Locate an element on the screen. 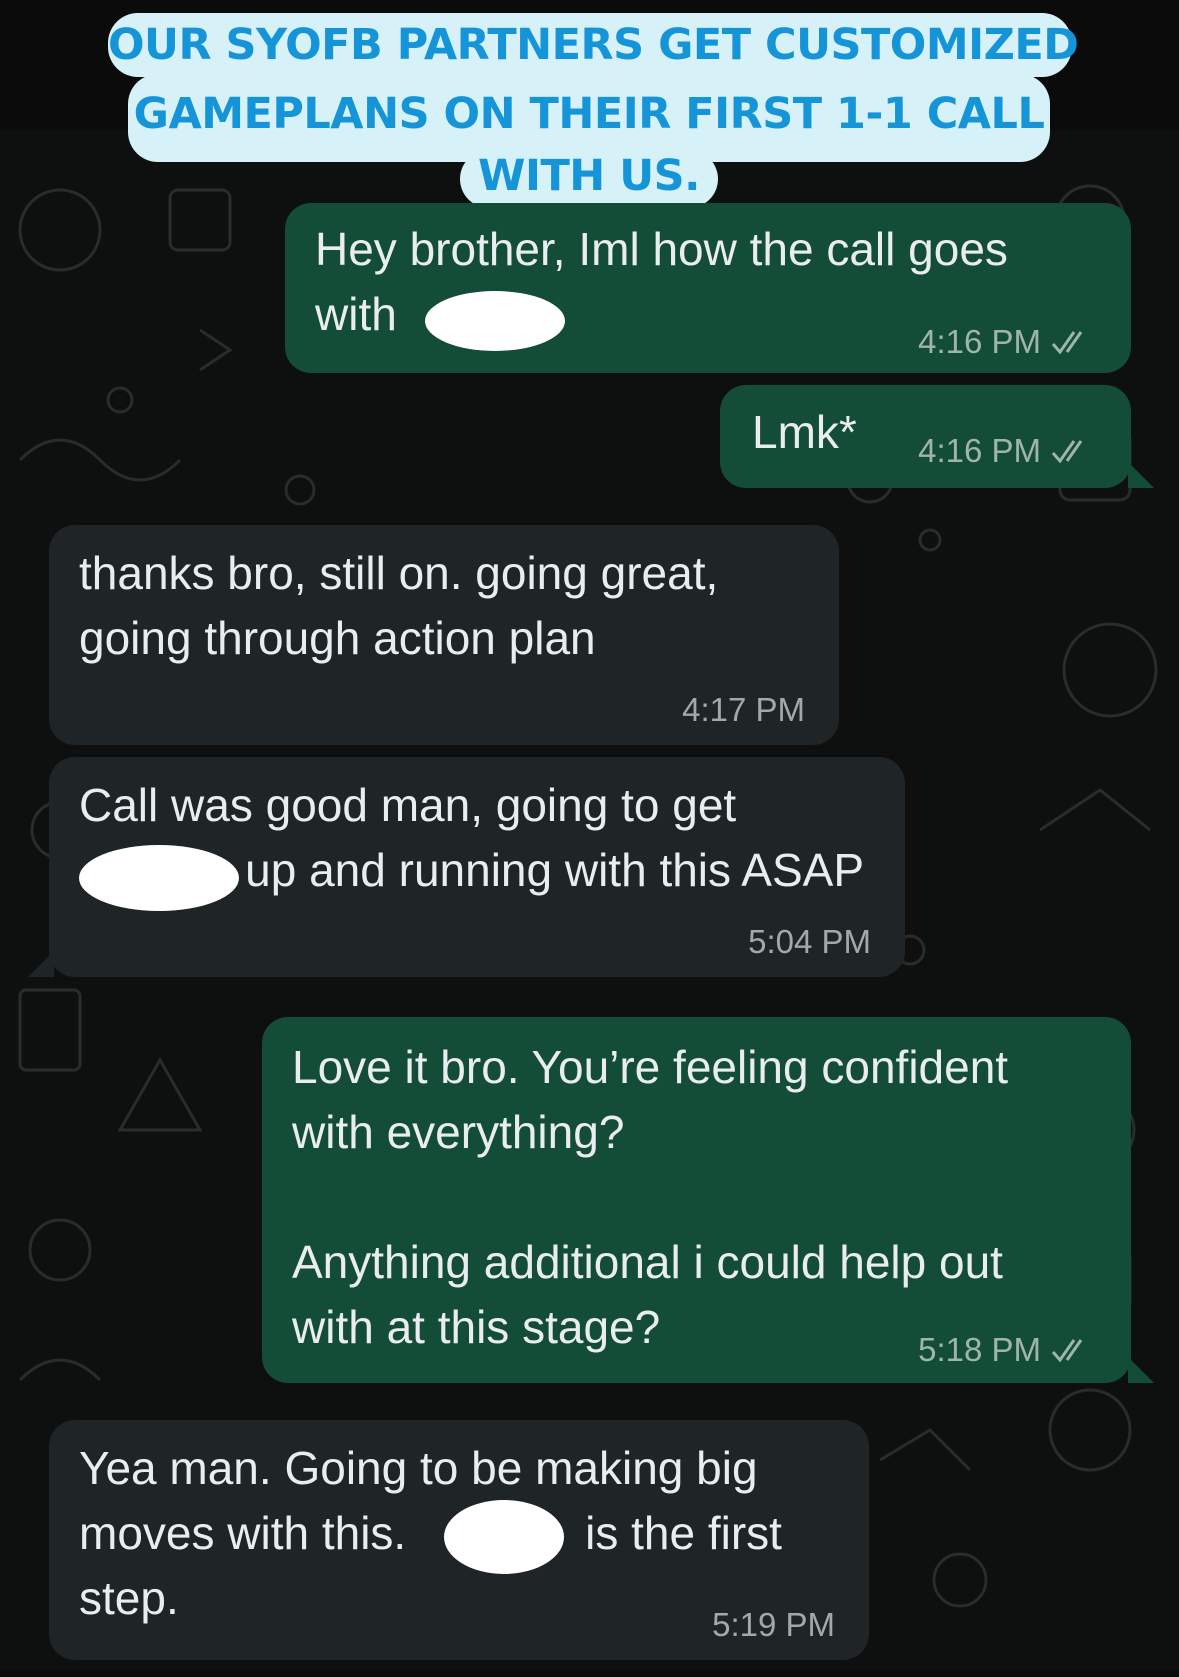 The height and width of the screenshot is (1677, 1179). message-bubble-outgoing: Lmk* 4:16 PM is located at coordinates (925, 436).